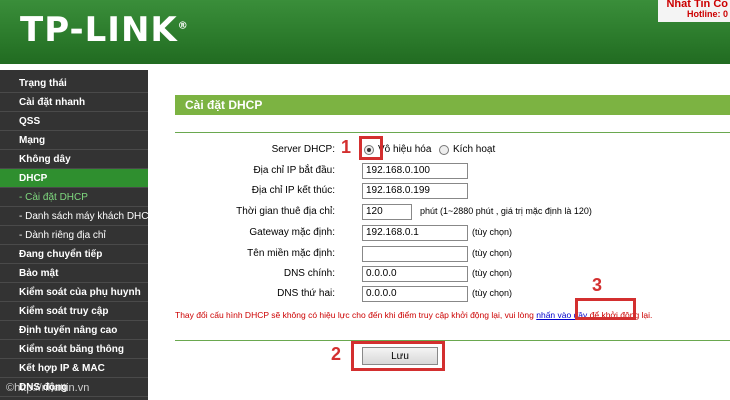 This screenshot has height=400, width=730. I want to click on annotation-marker-3: 3, so click(597, 285).